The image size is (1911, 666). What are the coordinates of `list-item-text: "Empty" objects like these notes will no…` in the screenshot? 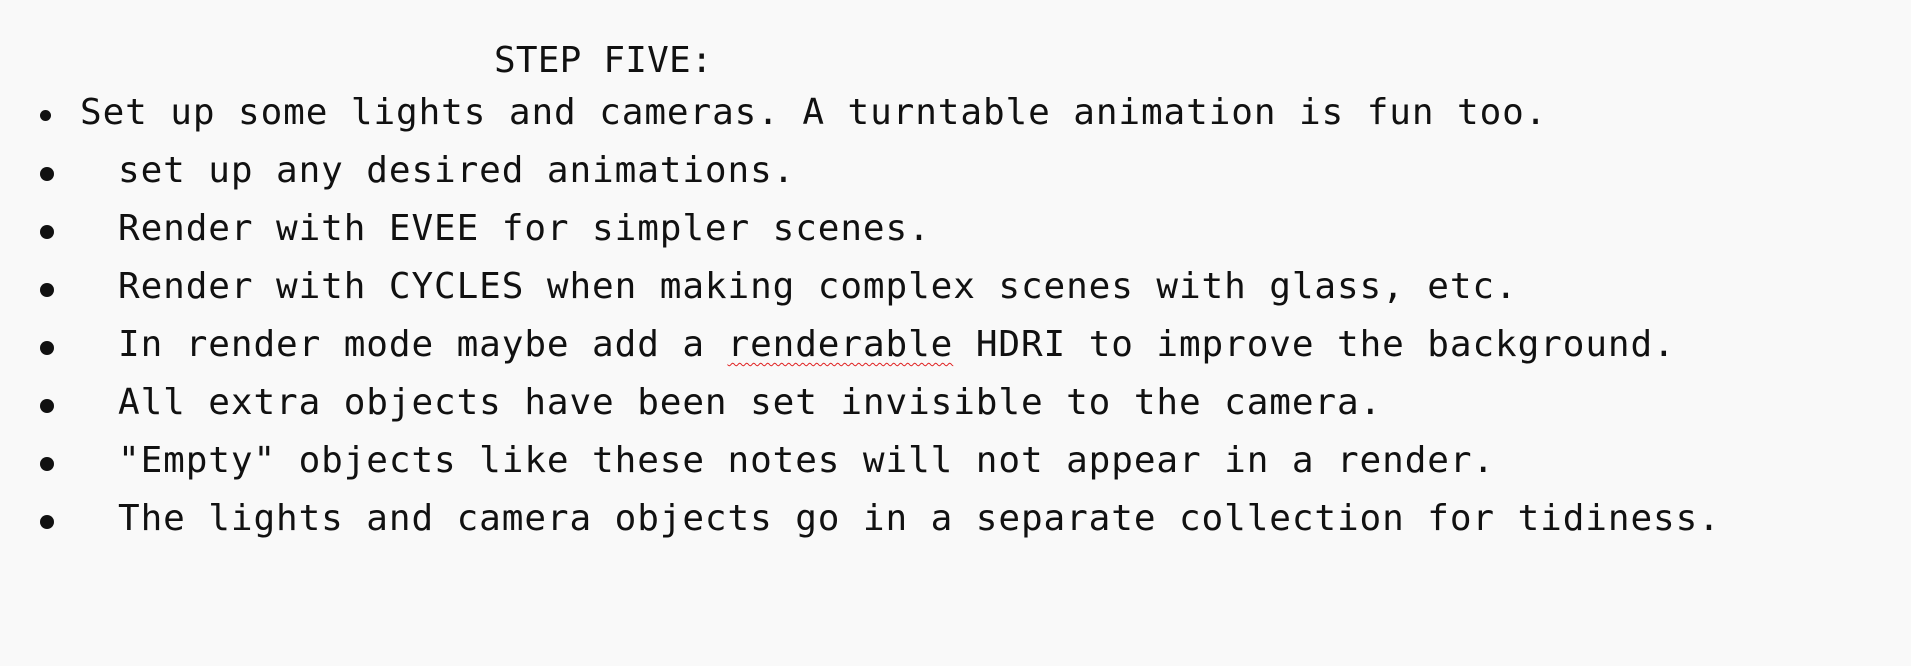 It's located at (807, 460).